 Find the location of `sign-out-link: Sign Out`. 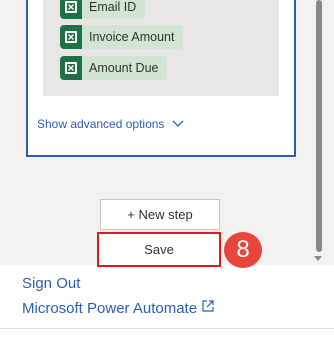

sign-out-link: Sign Out is located at coordinates (51, 283).